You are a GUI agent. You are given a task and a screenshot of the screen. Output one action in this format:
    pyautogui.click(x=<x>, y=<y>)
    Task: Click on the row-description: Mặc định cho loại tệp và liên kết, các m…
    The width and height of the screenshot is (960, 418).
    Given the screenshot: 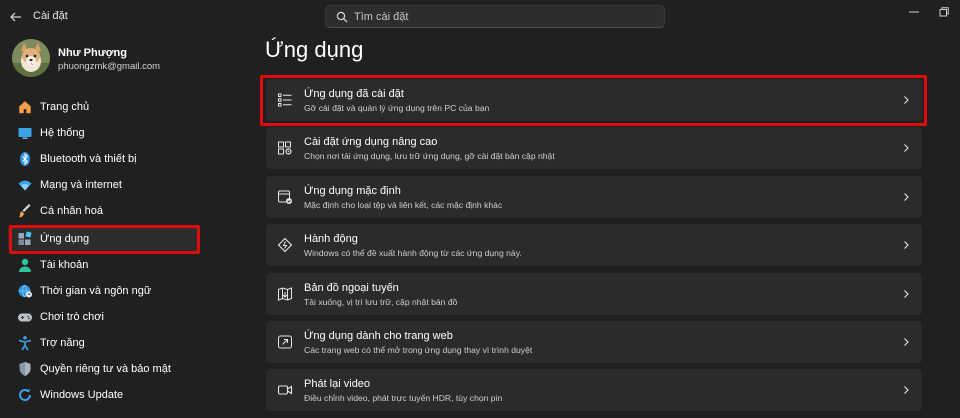 What is the action you would take?
    pyautogui.click(x=403, y=205)
    